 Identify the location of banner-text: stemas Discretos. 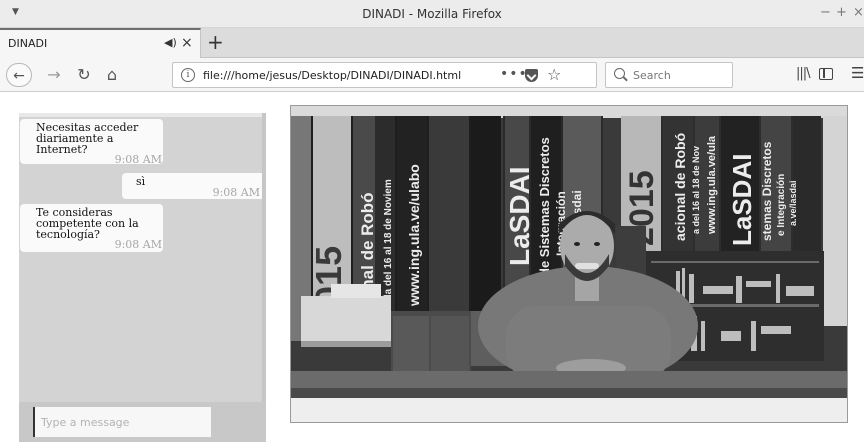
(767, 191).